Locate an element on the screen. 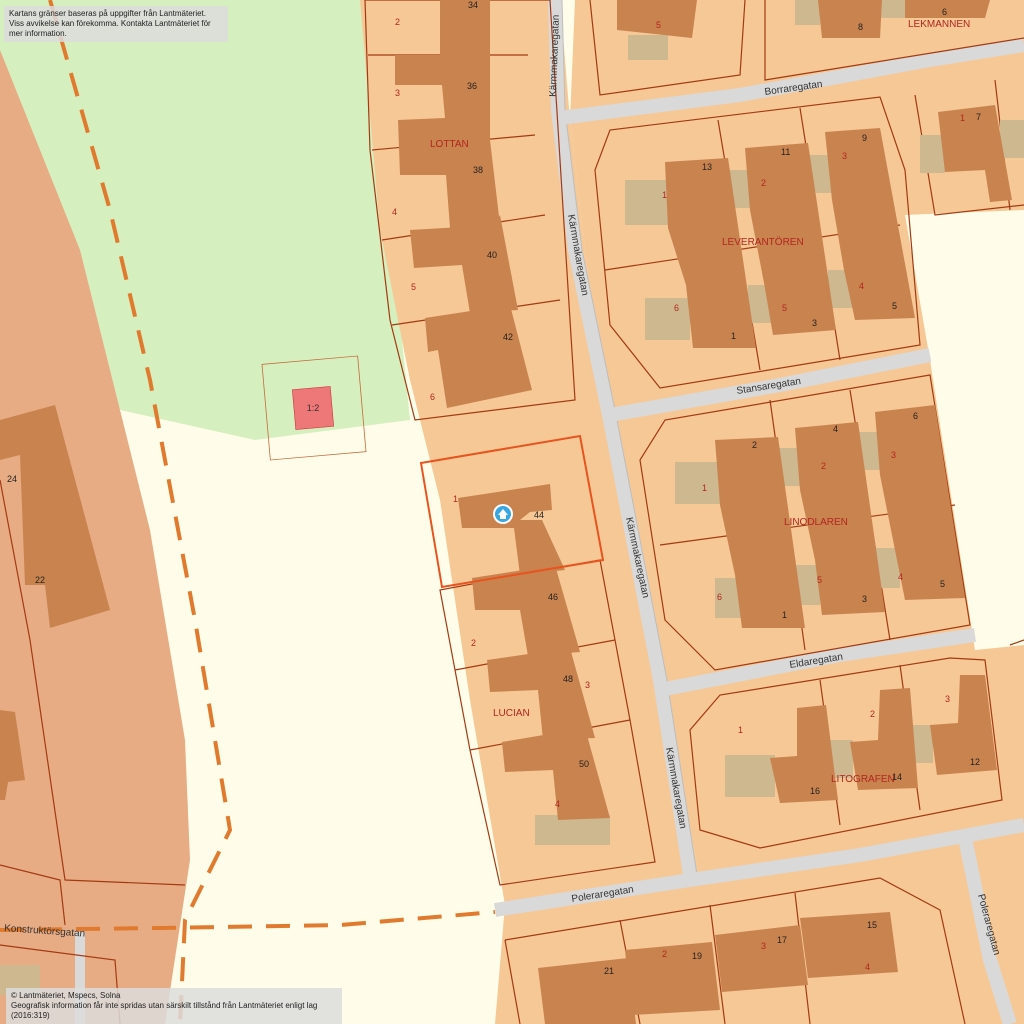  house-number: 12 is located at coordinates (975, 762).